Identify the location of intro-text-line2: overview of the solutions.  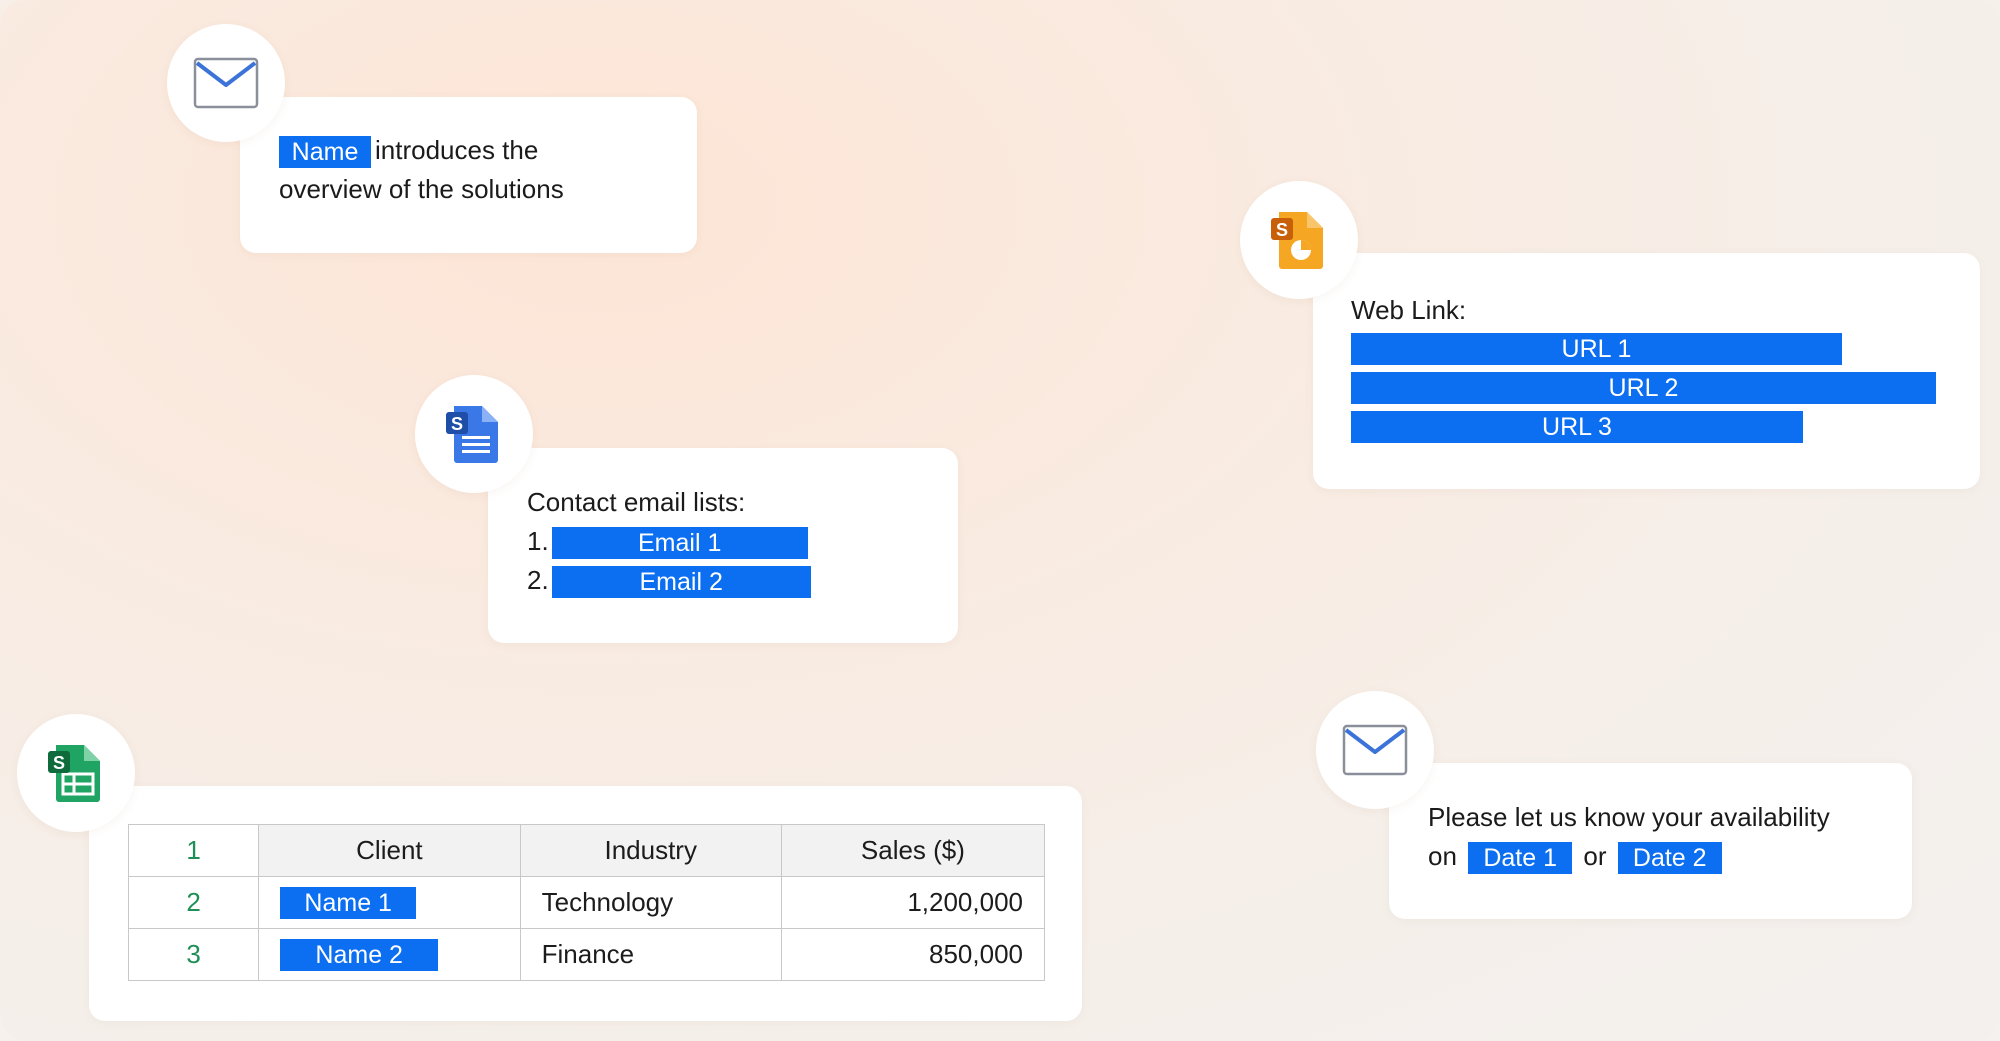
(421, 189).